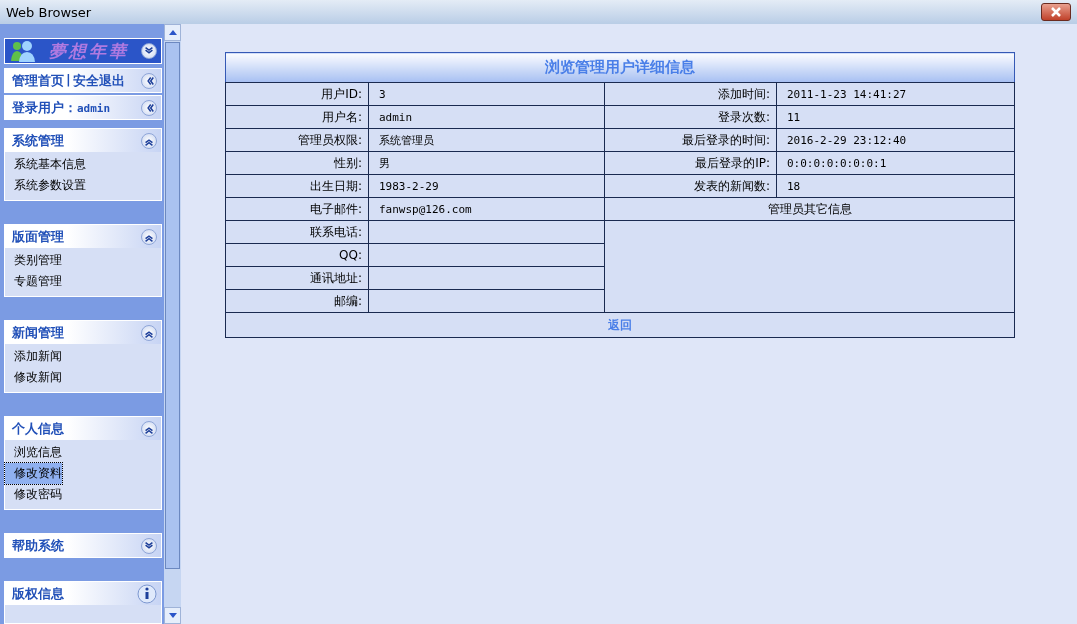  What do you see at coordinates (38, 236) in the screenshot?
I see `section-title: 版面管理` at bounding box center [38, 236].